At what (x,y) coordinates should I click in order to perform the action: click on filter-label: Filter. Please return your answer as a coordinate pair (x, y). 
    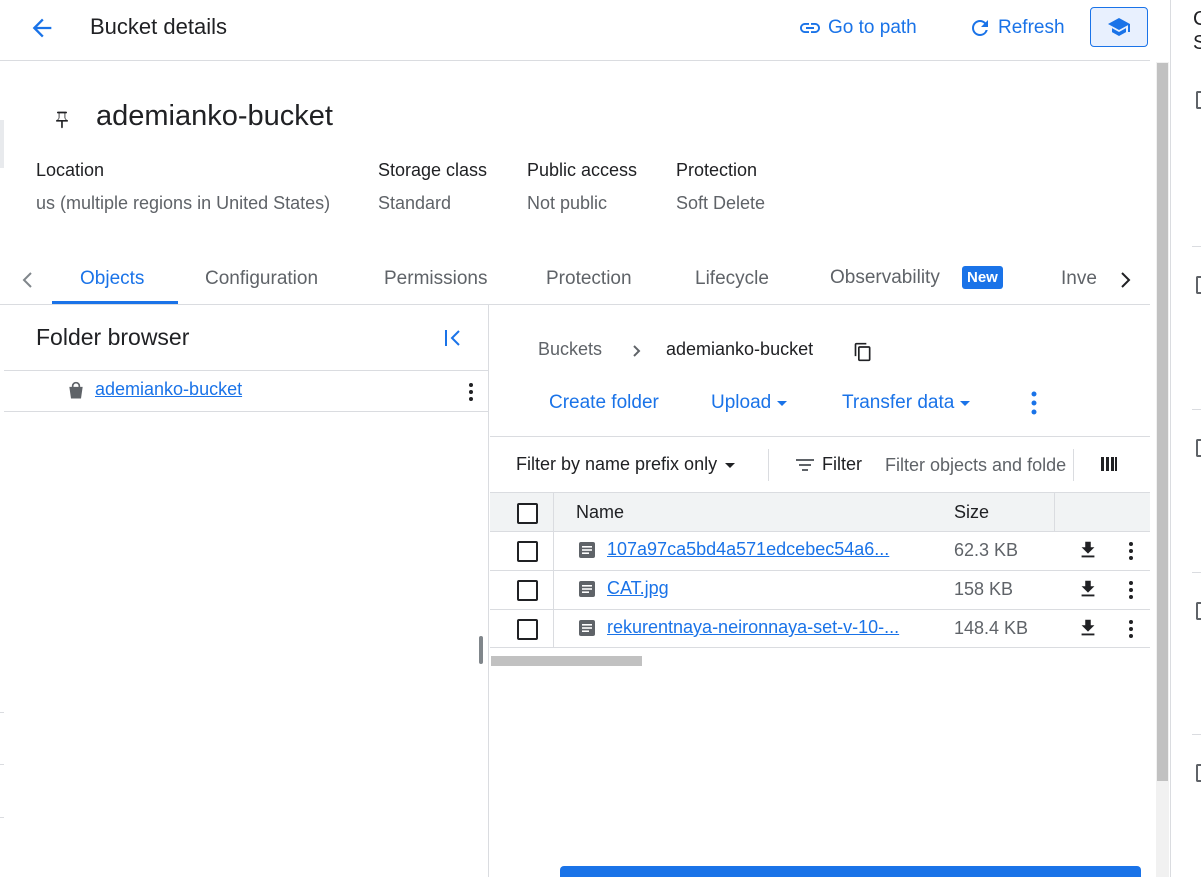
    Looking at the image, I should click on (842, 464).